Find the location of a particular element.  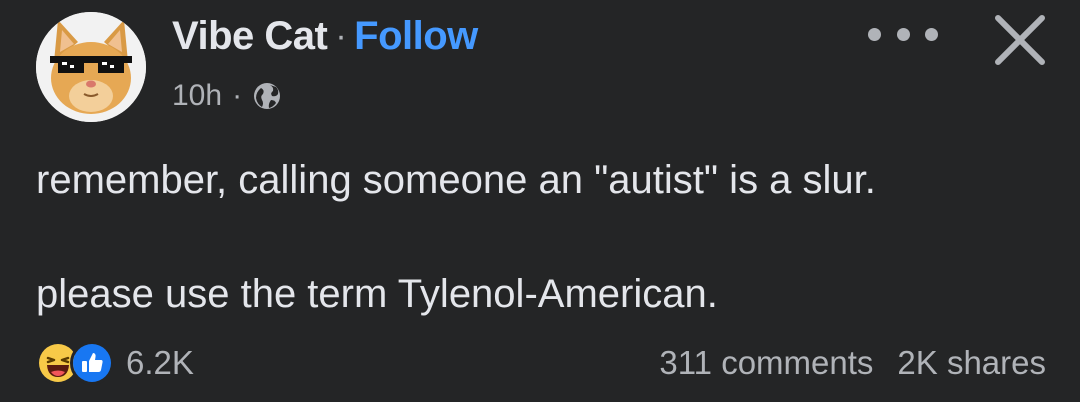

author-name: Vibe Cat is located at coordinates (250, 36).